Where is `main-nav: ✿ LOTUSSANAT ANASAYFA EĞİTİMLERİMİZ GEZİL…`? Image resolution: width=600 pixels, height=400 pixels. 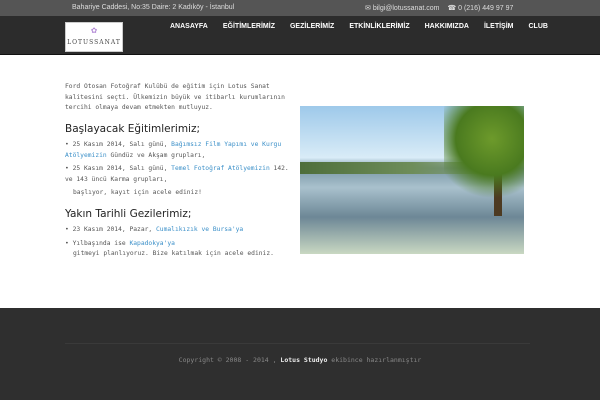
main-nav: ✿ LOTUSSANAT ANASAYFA EĞİTİMLERİMİZ GEZİL… is located at coordinates (300, 35).